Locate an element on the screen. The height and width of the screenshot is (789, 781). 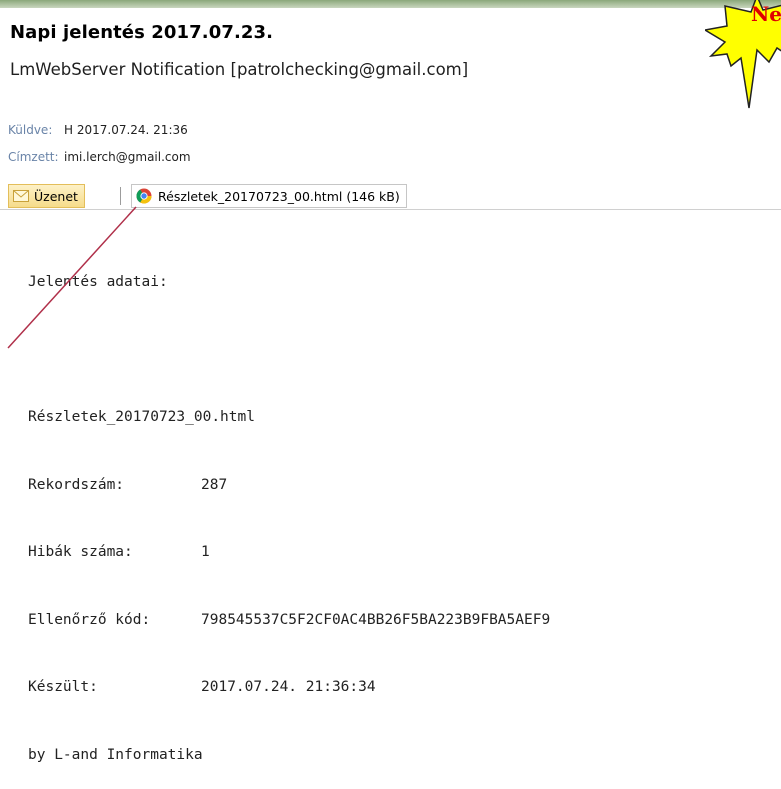
sent-value: H 2017.07.24. 21:36 is located at coordinates (126, 130).